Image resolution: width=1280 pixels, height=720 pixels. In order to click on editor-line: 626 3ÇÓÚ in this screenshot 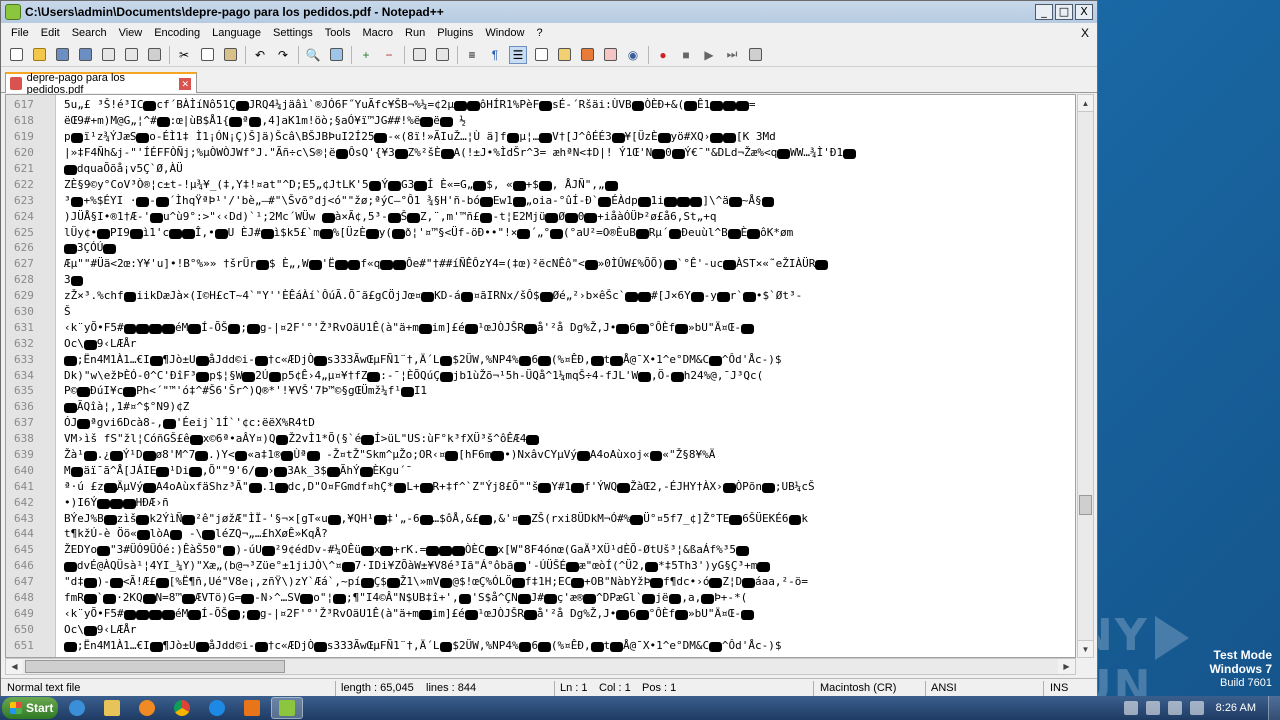, I will do `click(540, 248)`.